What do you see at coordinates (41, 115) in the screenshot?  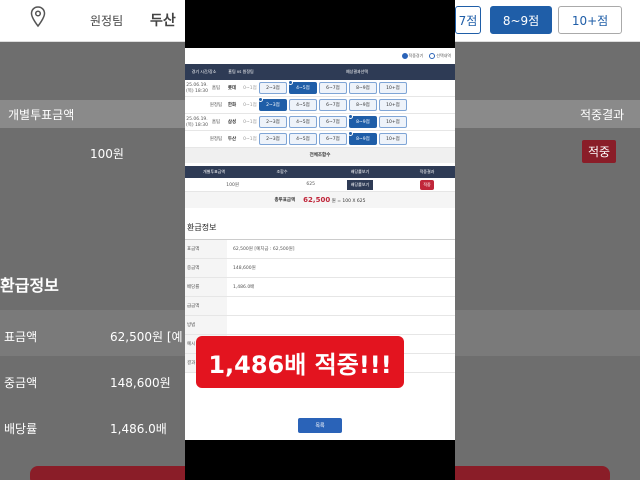 I see `bg-label-amount: 개별투표금액` at bounding box center [41, 115].